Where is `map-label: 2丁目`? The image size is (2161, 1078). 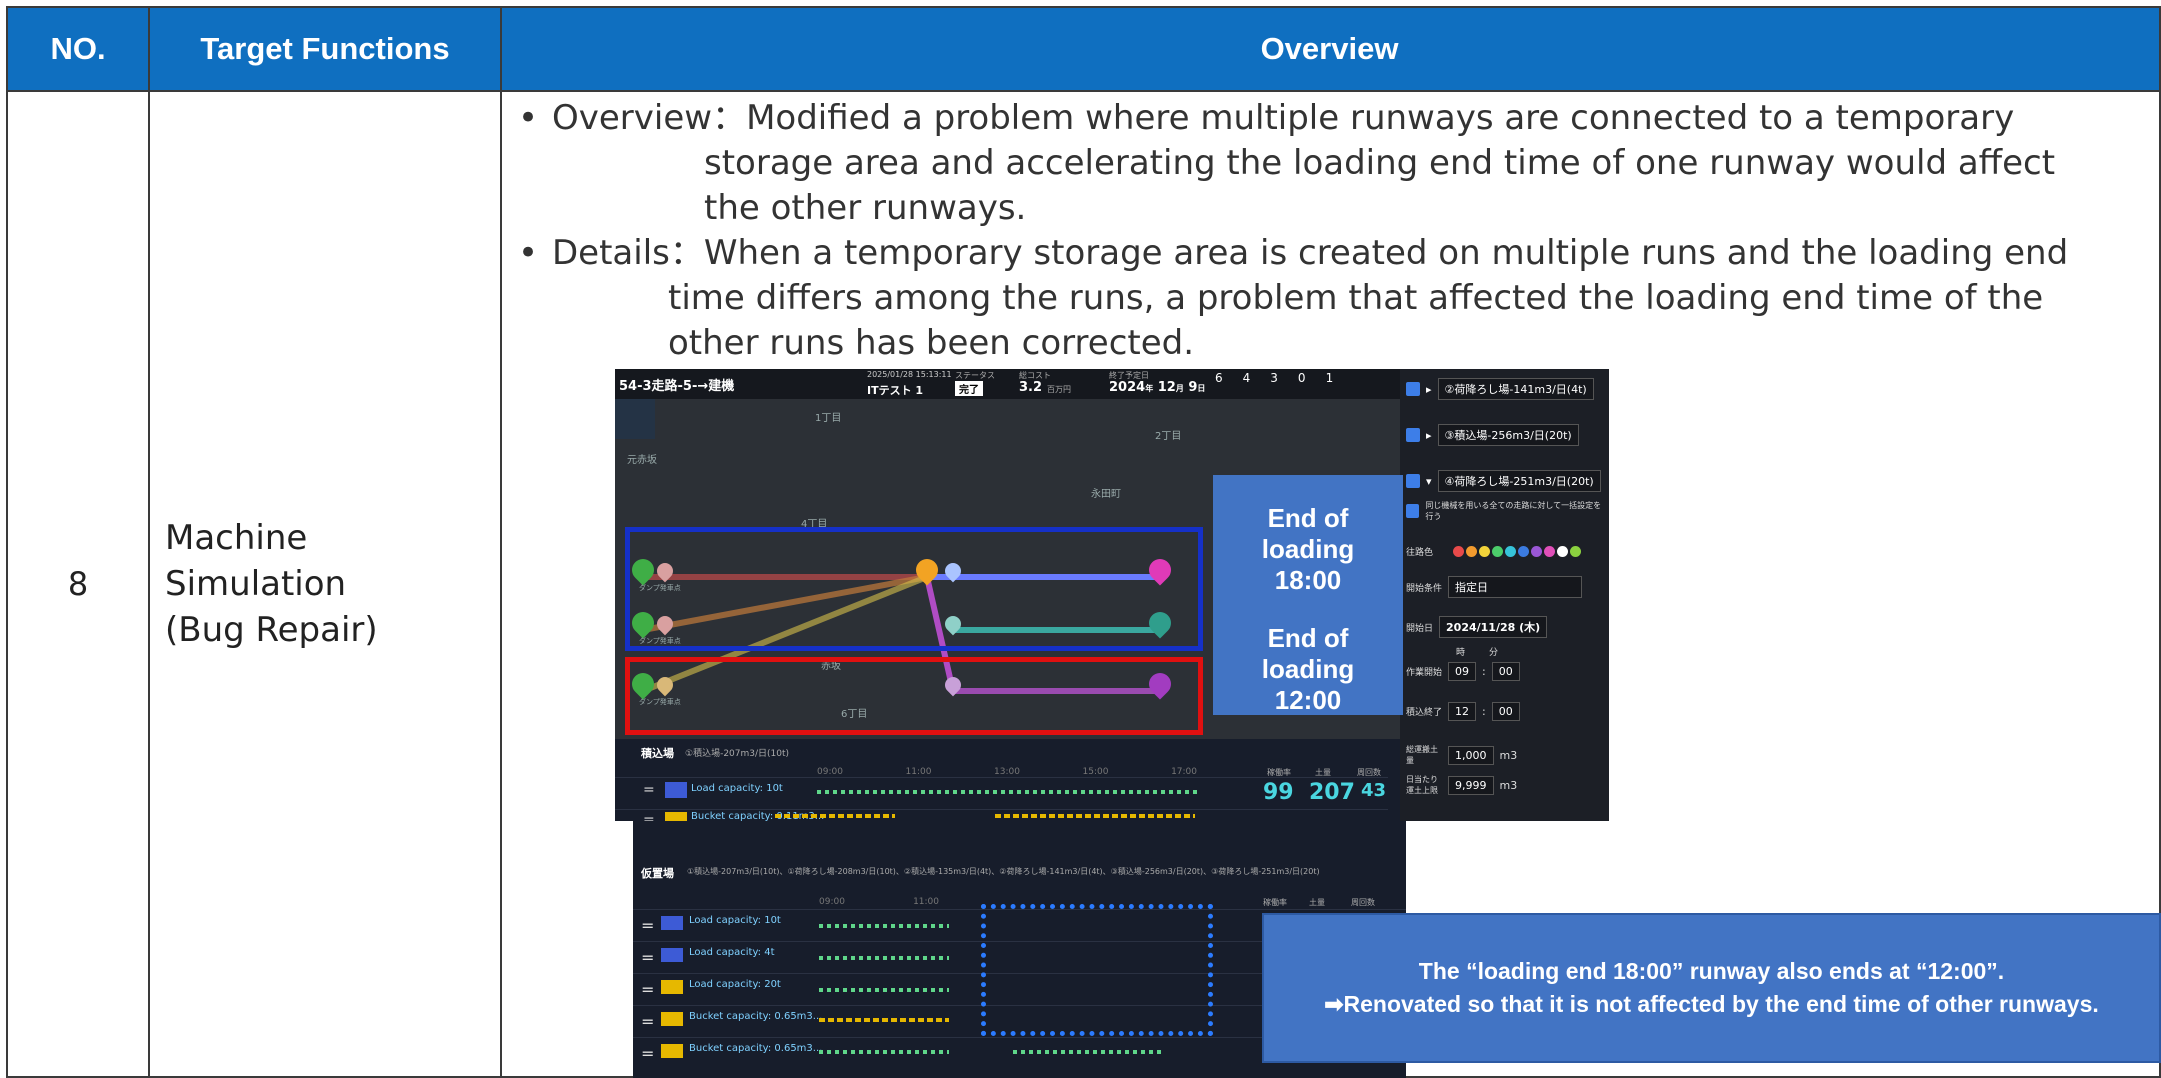
map-label: 2丁目 is located at coordinates (1168, 436).